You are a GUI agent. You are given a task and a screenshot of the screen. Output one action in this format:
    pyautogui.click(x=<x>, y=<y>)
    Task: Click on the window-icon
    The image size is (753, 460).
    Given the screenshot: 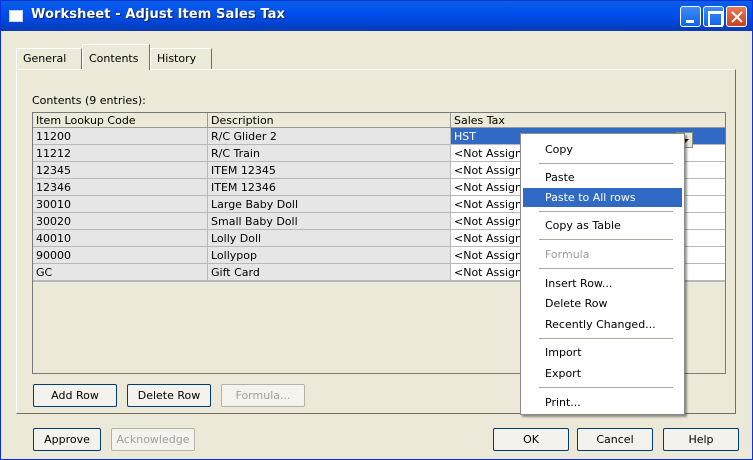 What is the action you would take?
    pyautogui.click(x=16, y=16)
    